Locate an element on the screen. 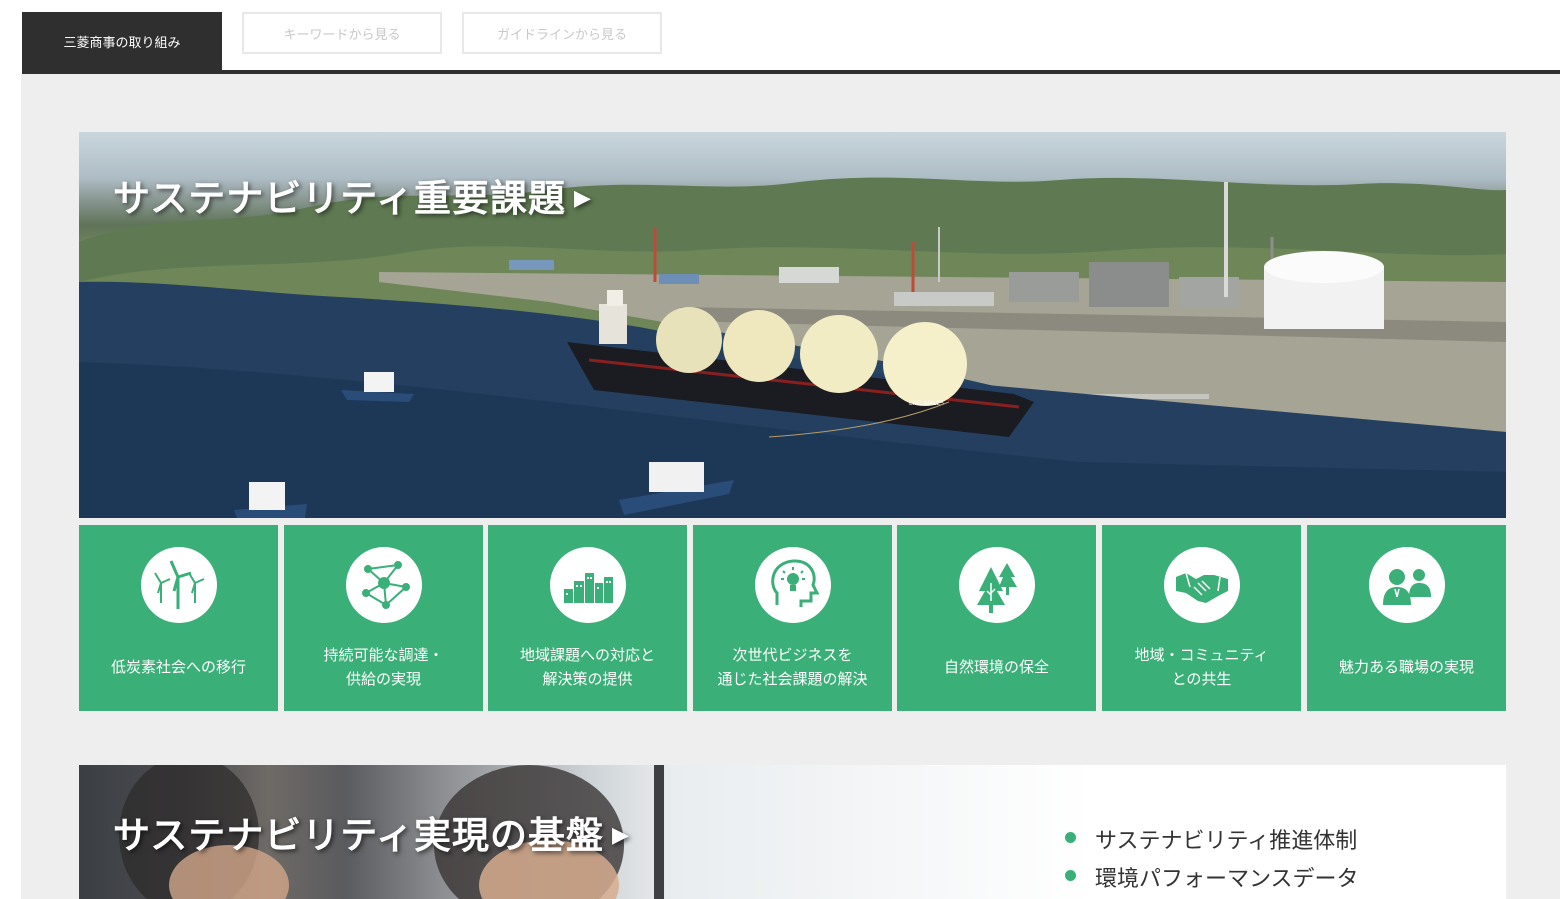 Image resolution: width=1560 pixels, height=899 pixels. tab-by-guideline: ガイドラインから見る is located at coordinates (562, 33).